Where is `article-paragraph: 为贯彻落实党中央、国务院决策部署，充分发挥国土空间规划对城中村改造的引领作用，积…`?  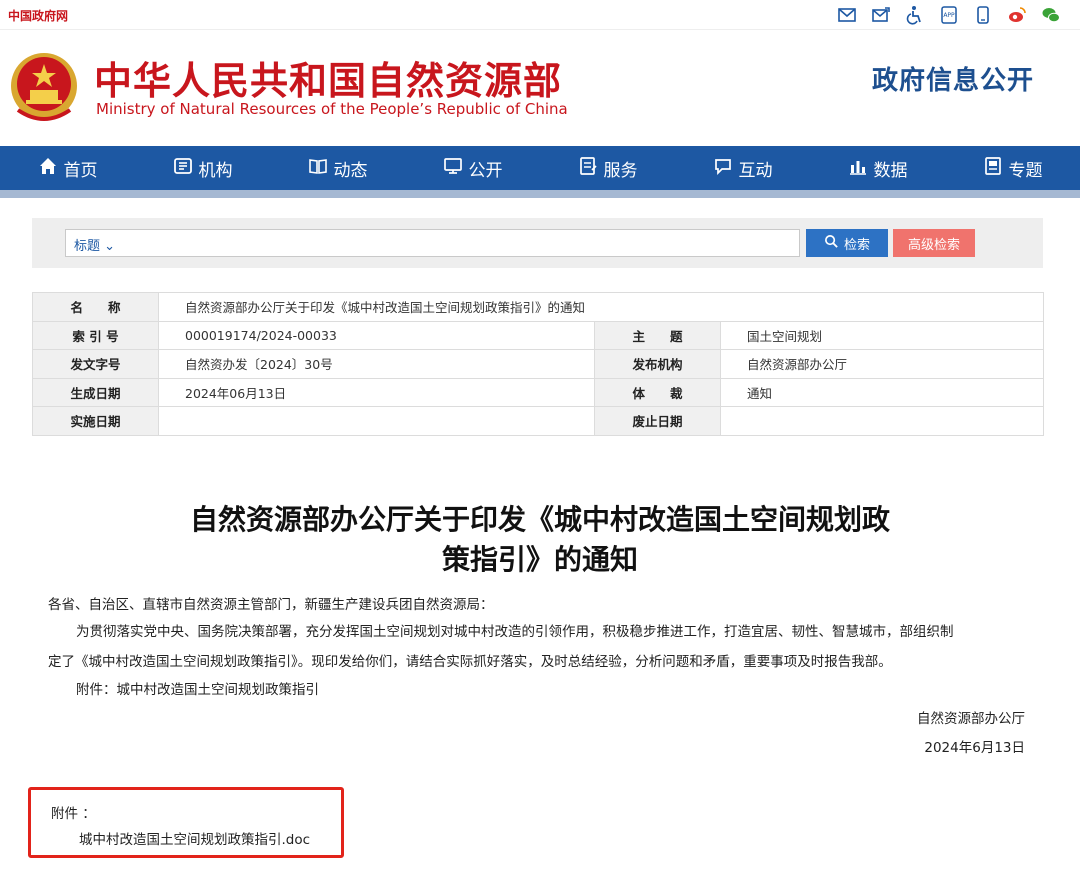
article-paragraph: 为贯彻落实党中央、国务院决策部署，充分发挥国土空间规划对城中村改造的引领作用，积… is located at coordinates (515, 632).